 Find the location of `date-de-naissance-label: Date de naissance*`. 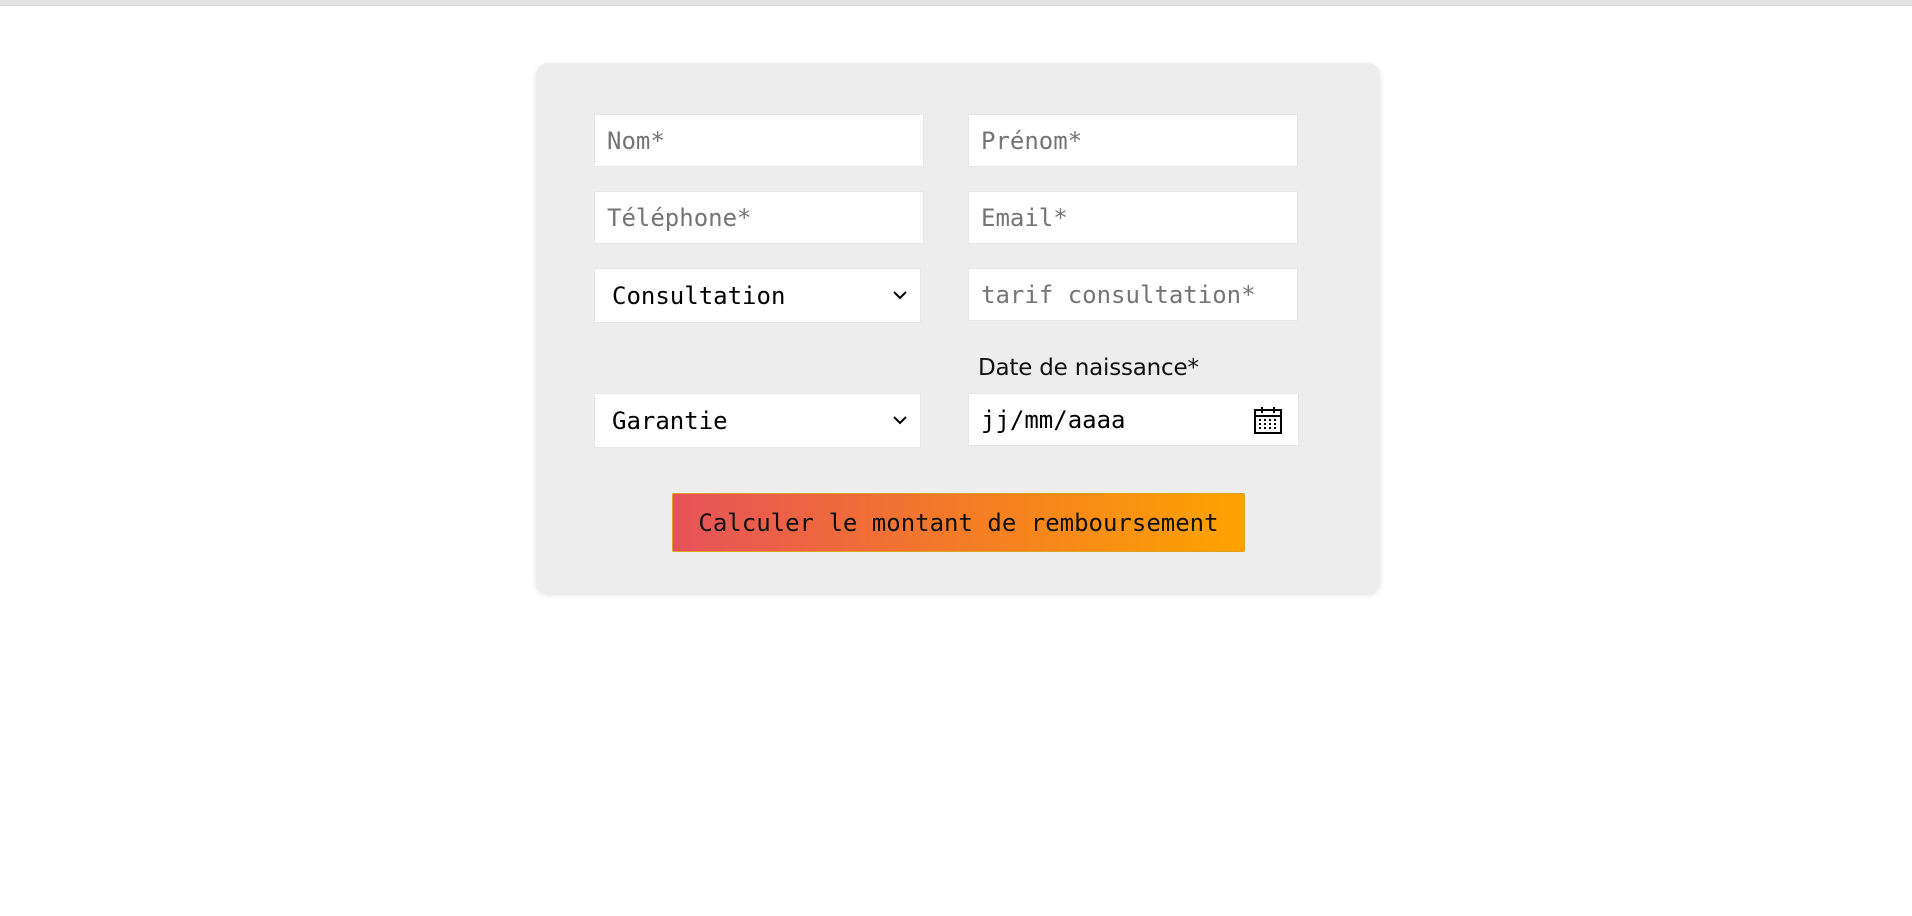

date-de-naissance-label: Date de naissance* is located at coordinates (1088, 368).